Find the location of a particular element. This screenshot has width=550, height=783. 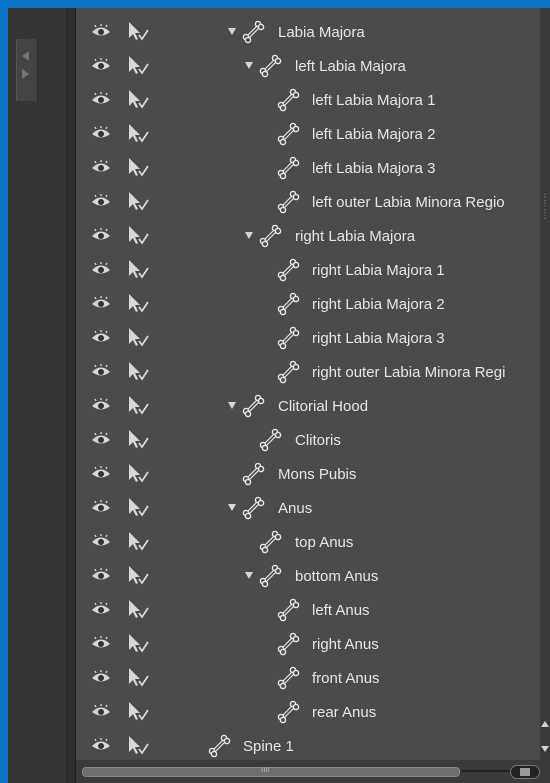

arrow-left-icon is located at coordinates (25, 56).